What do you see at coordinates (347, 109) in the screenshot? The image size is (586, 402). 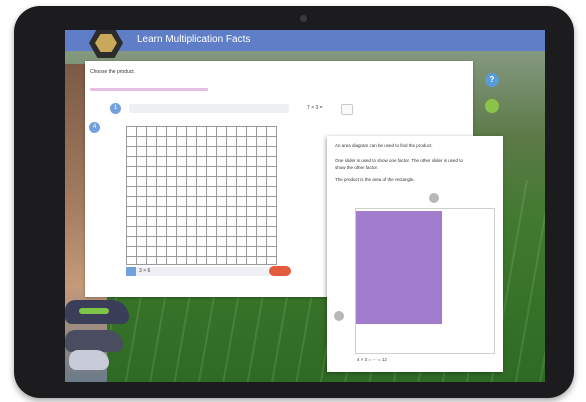 I see `answer-input` at bounding box center [347, 109].